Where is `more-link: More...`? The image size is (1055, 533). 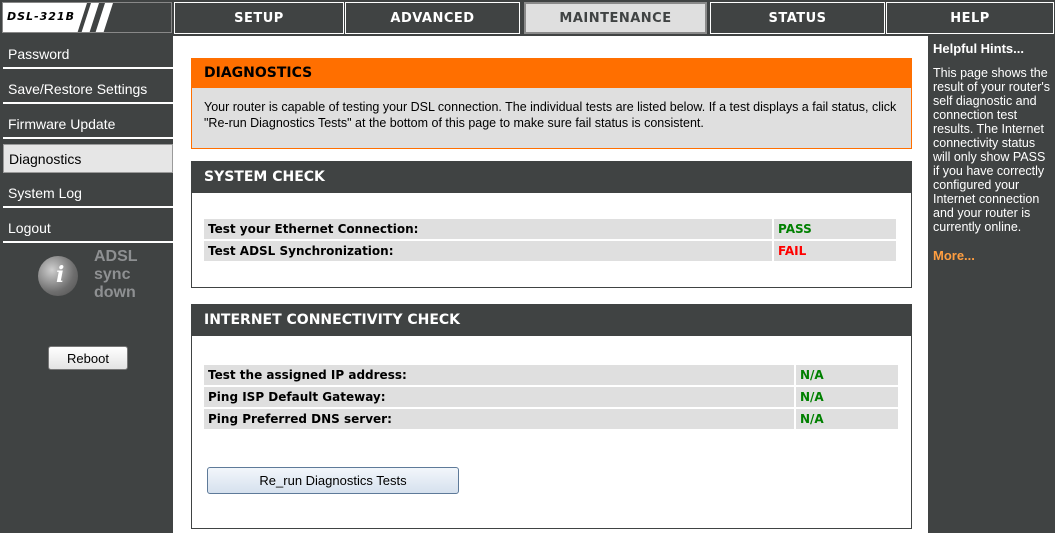
more-link: More... is located at coordinates (992, 255).